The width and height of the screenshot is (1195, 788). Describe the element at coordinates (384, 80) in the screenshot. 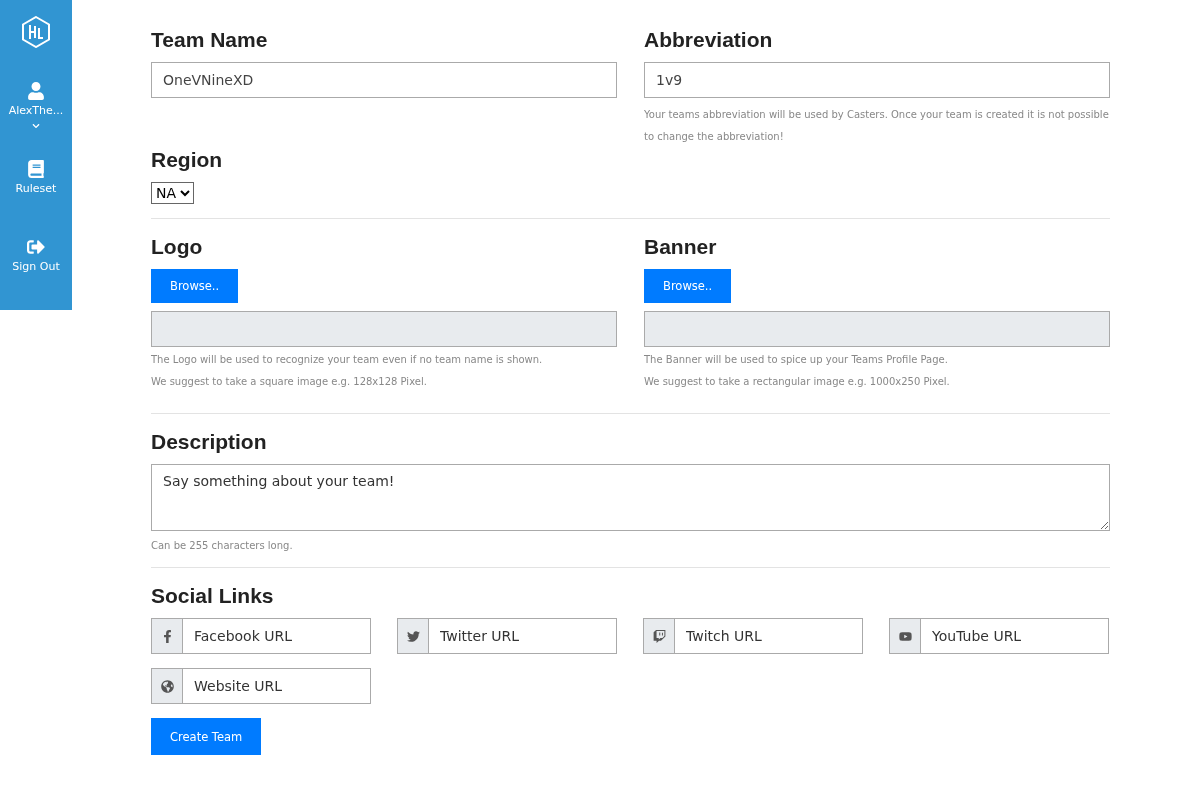

I see `team-name-field: OneVNineXD` at that location.